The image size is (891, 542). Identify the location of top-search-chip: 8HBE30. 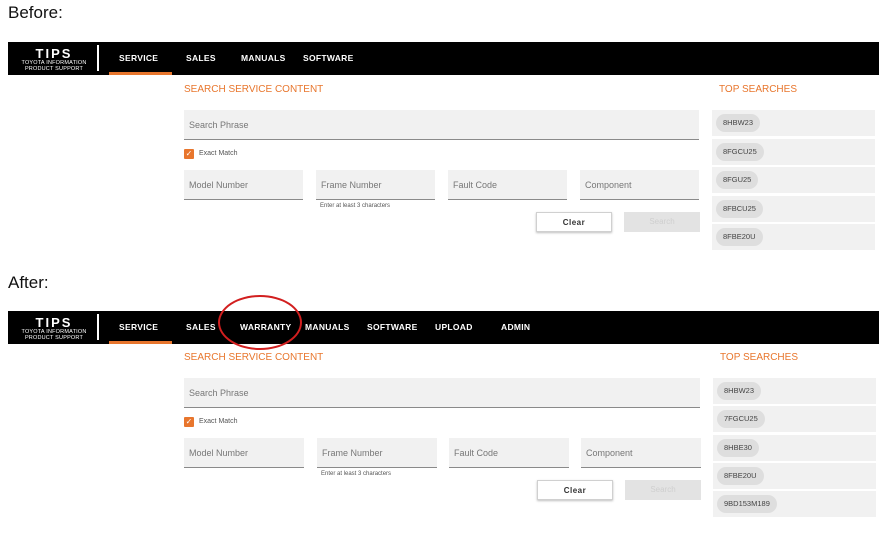
(738, 448).